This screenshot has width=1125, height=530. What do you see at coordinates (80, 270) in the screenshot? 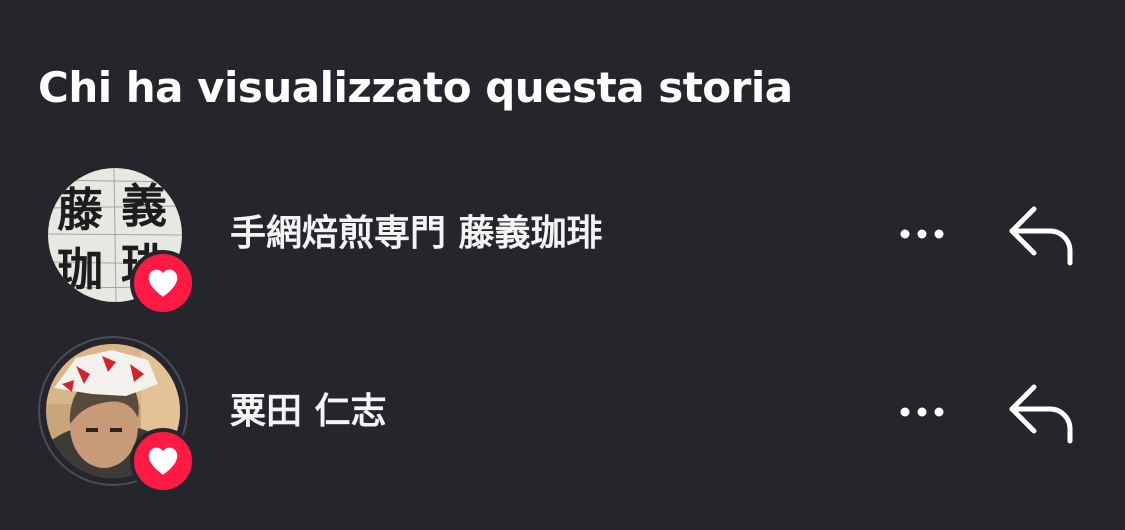
I see `logo-char: 珈` at bounding box center [80, 270].